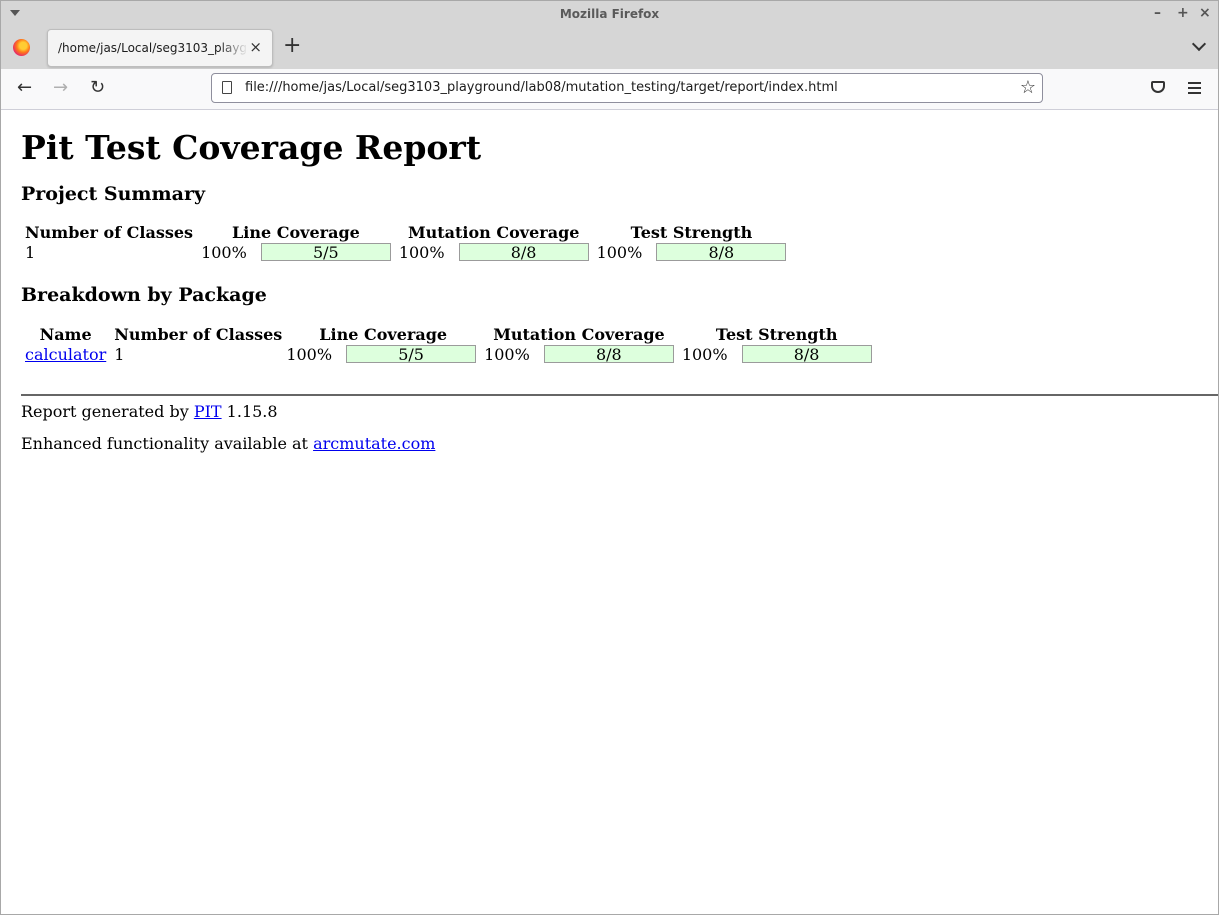 This screenshot has width=1219, height=915. I want to click on header-name: Name, so click(65, 334).